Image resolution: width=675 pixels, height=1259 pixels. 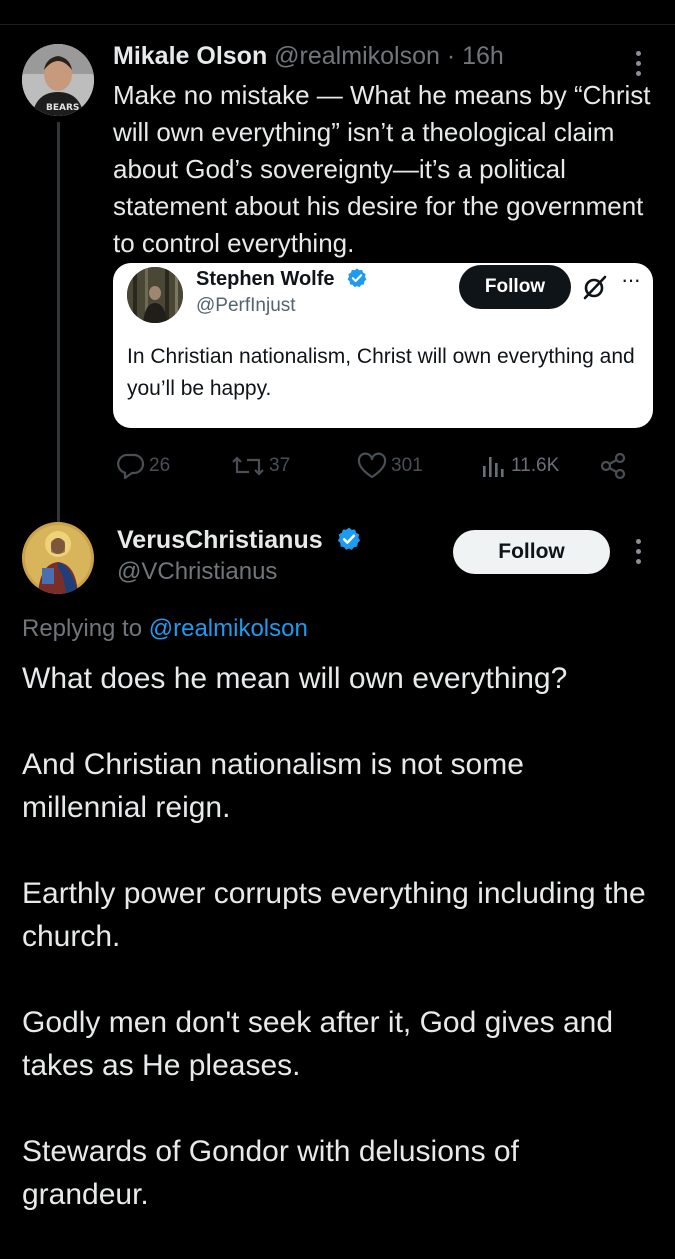 What do you see at coordinates (160, 465) in the screenshot?
I see `reply-count: 26` at bounding box center [160, 465].